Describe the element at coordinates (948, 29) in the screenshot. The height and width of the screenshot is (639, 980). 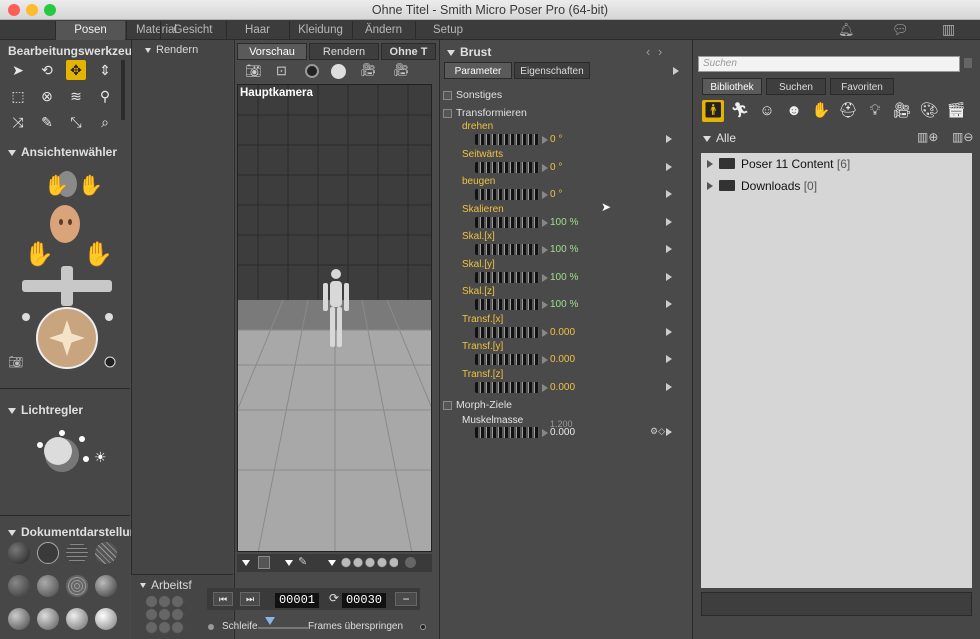
I see `library-shelf-icon: ▥` at that location.